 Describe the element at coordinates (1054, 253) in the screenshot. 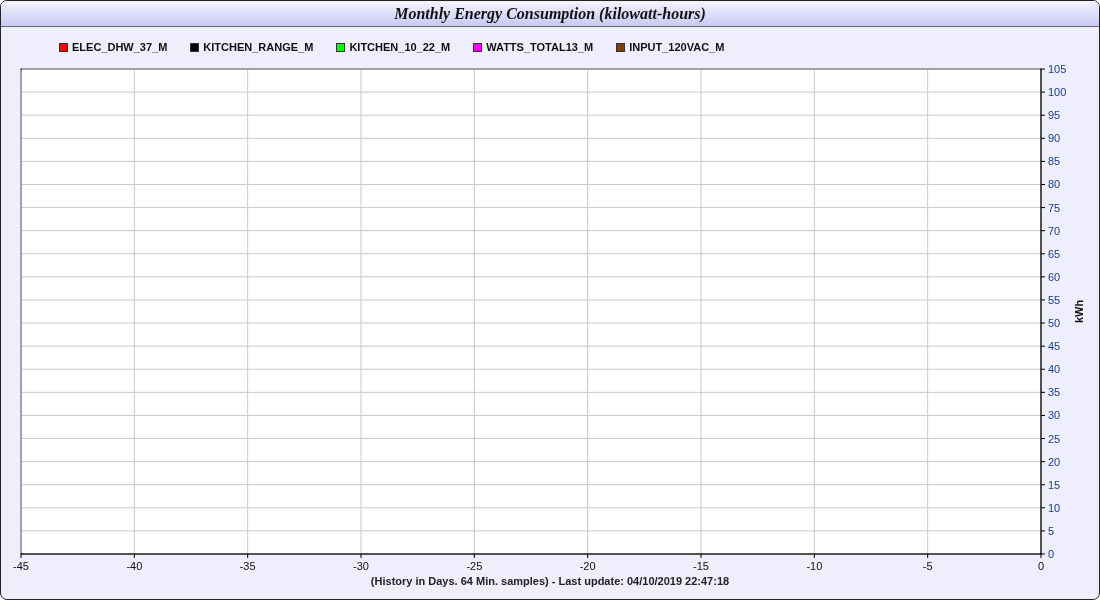

I see `y-tick-label: 65` at that location.